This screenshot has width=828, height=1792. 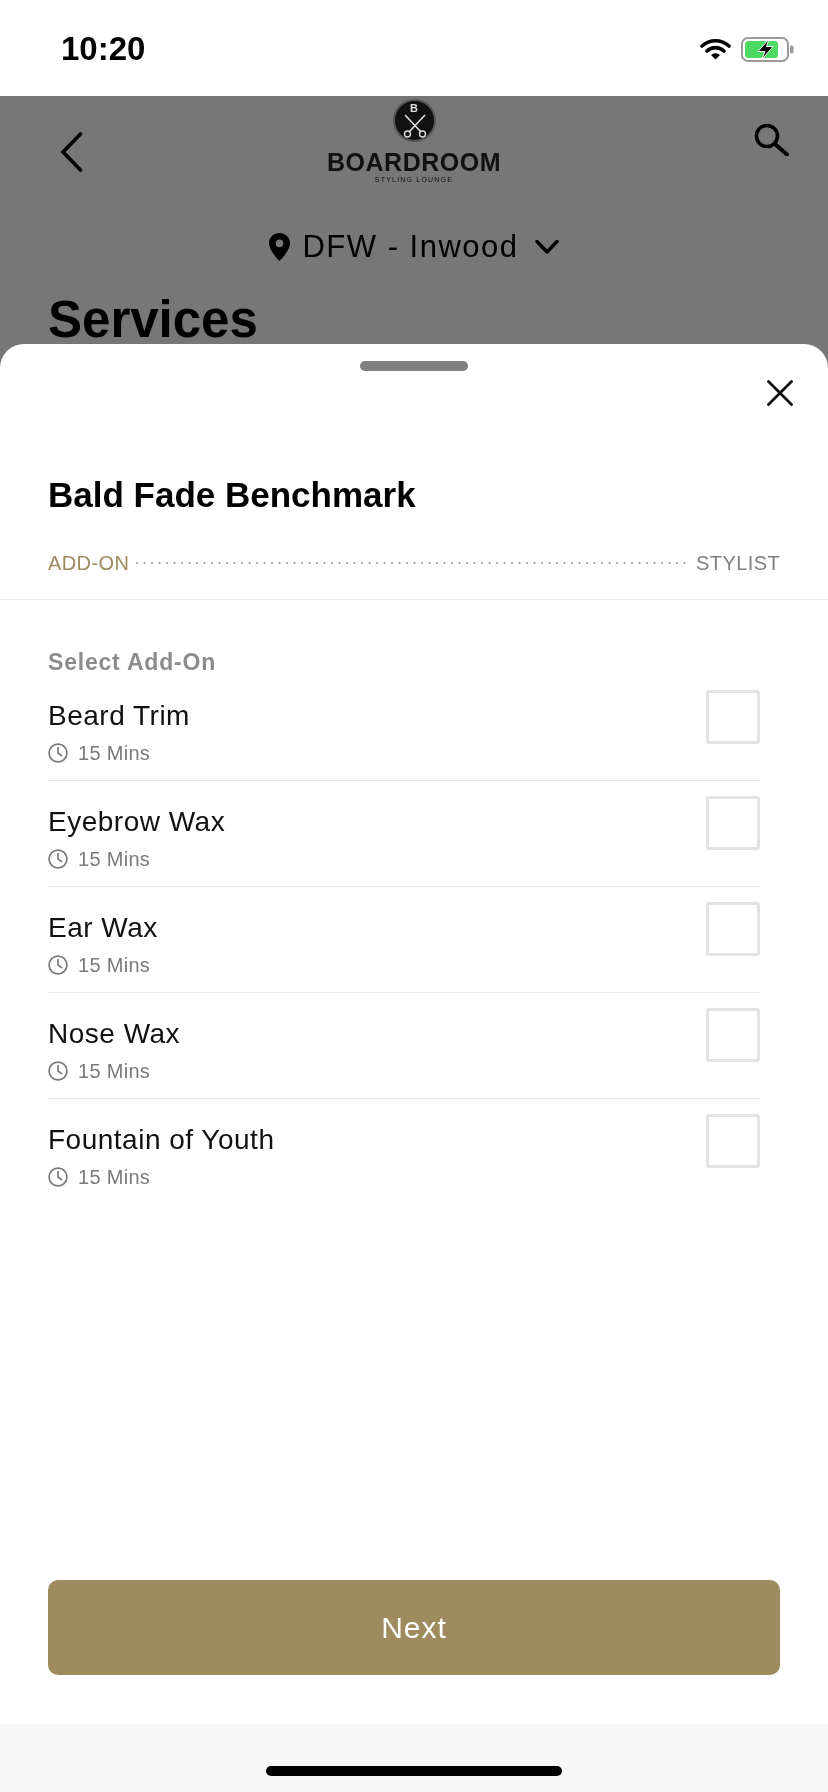 I want to click on addon-name: Ear Wax, so click(x=103, y=928).